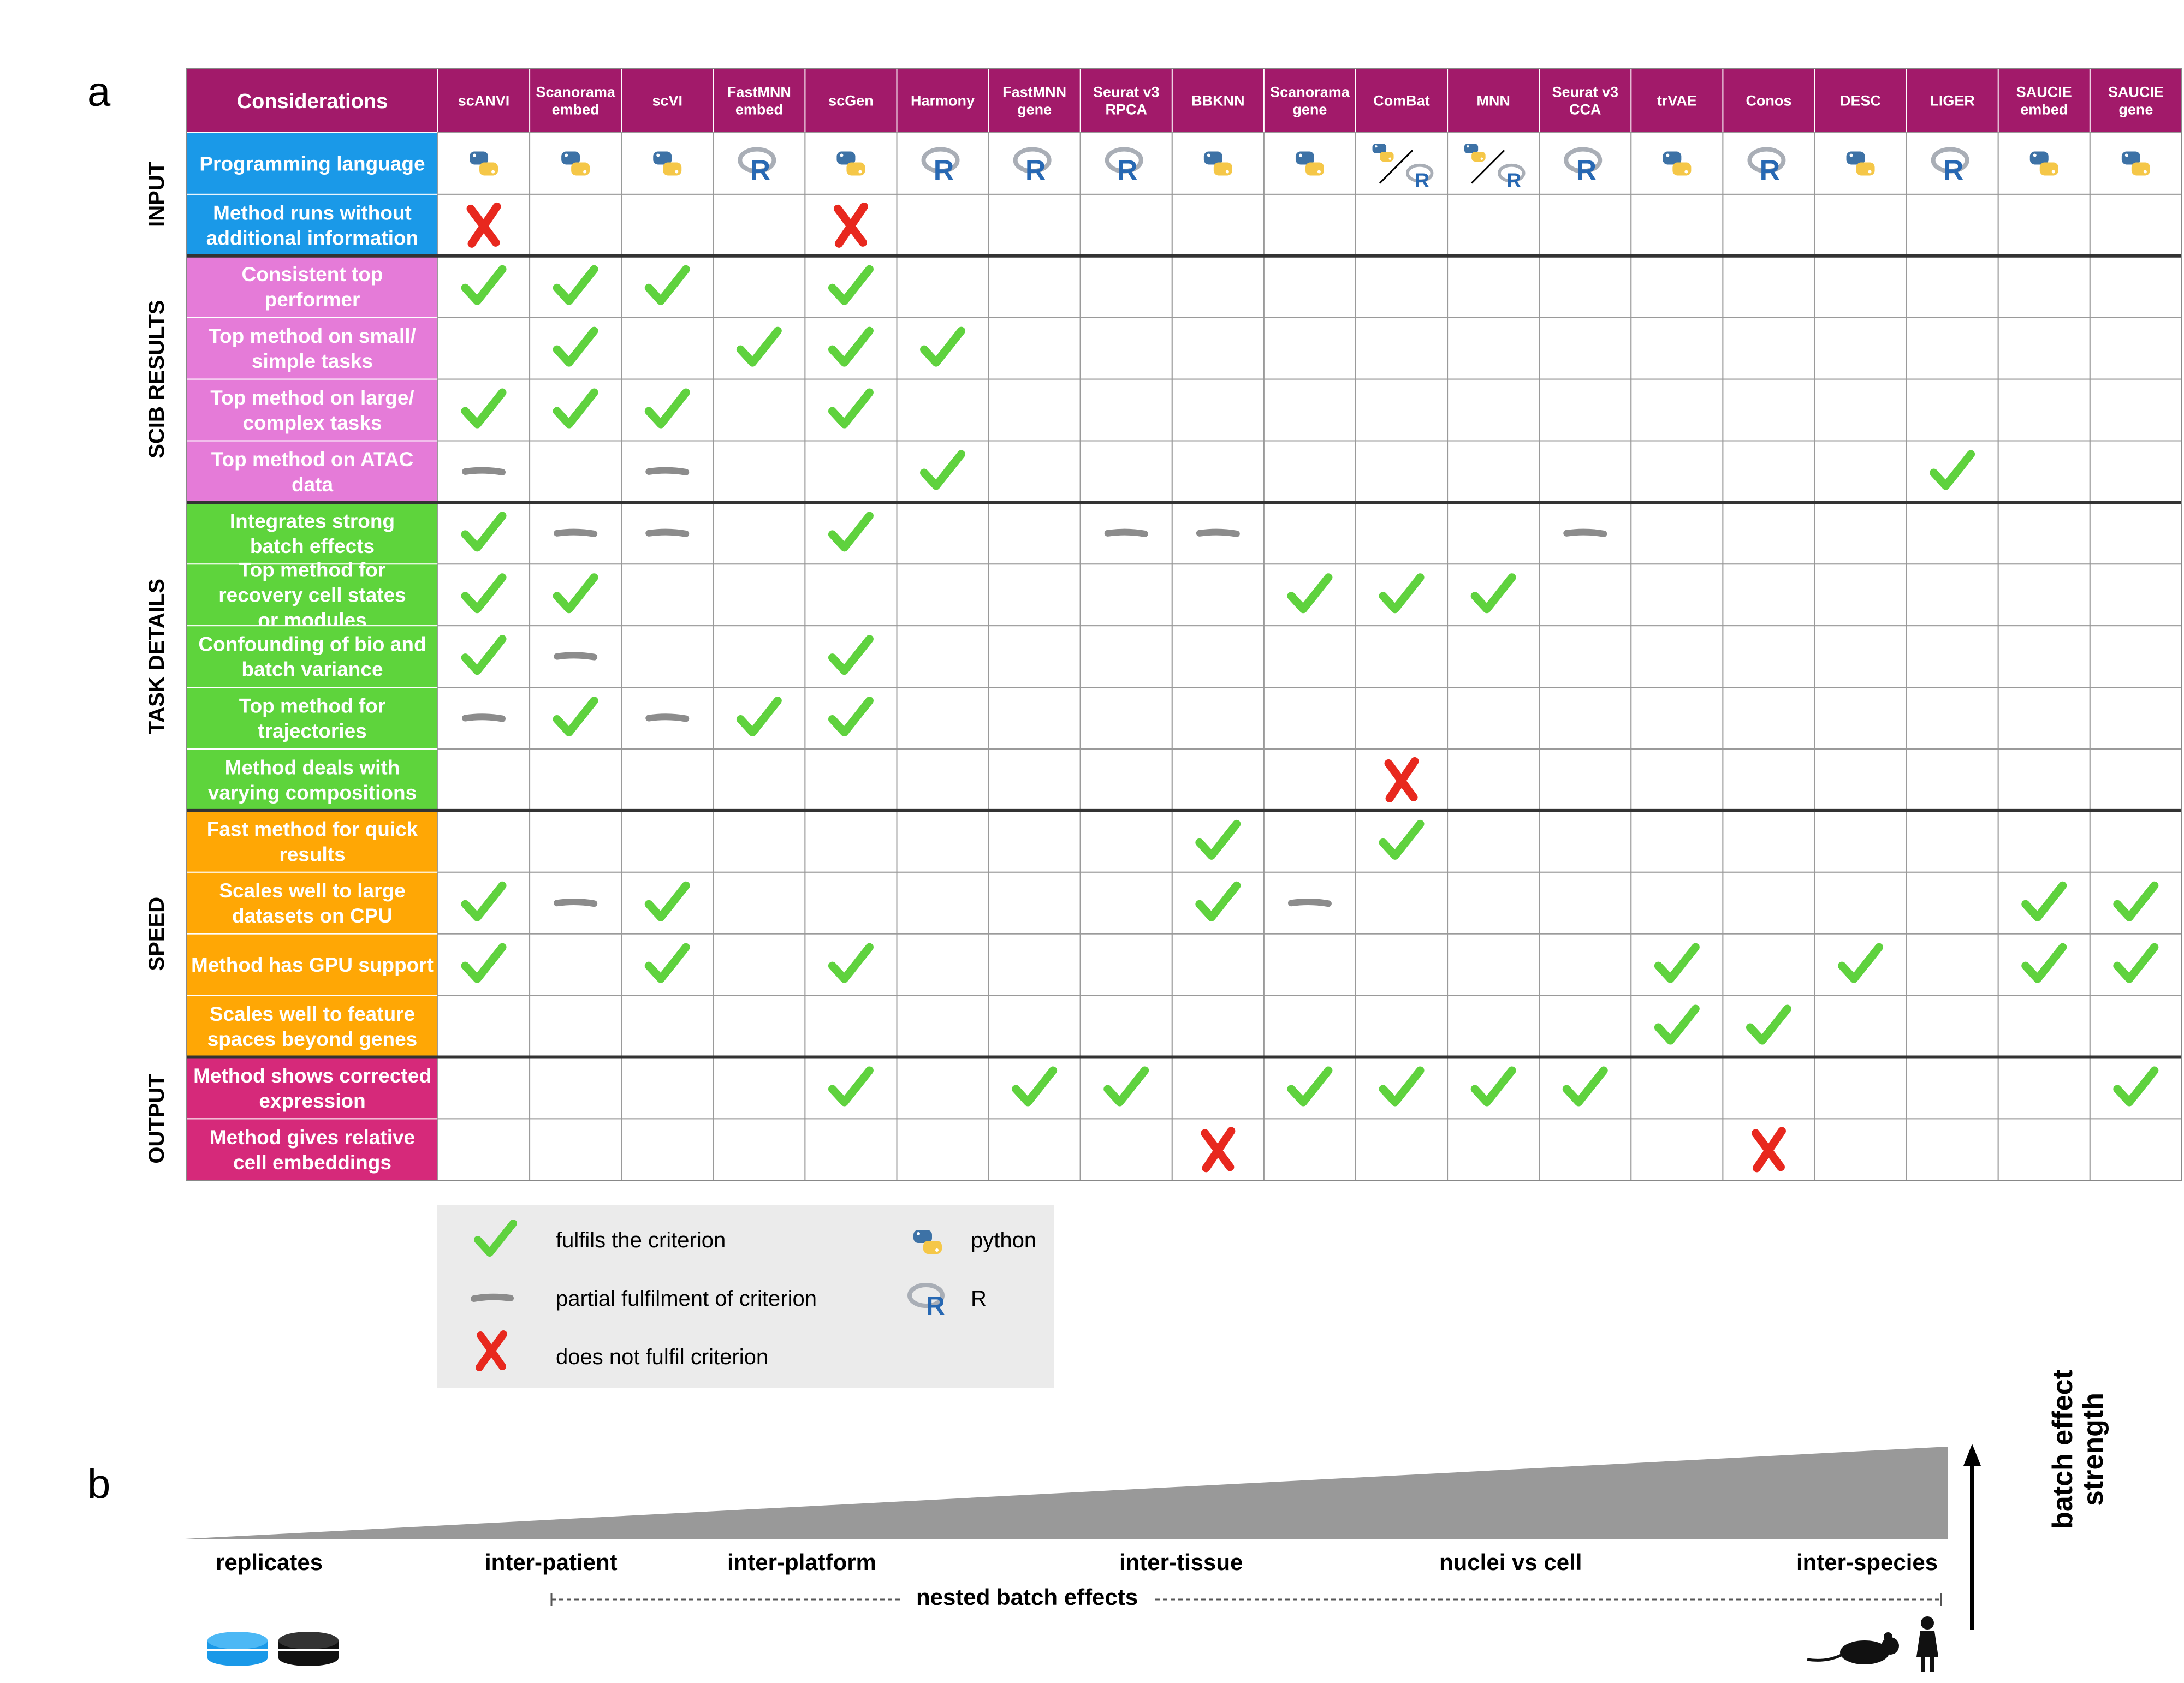 This screenshot has width=2184, height=1683. What do you see at coordinates (1027, 1597) in the screenshot?
I see `nested-batch-effects-label: nested batch effects` at bounding box center [1027, 1597].